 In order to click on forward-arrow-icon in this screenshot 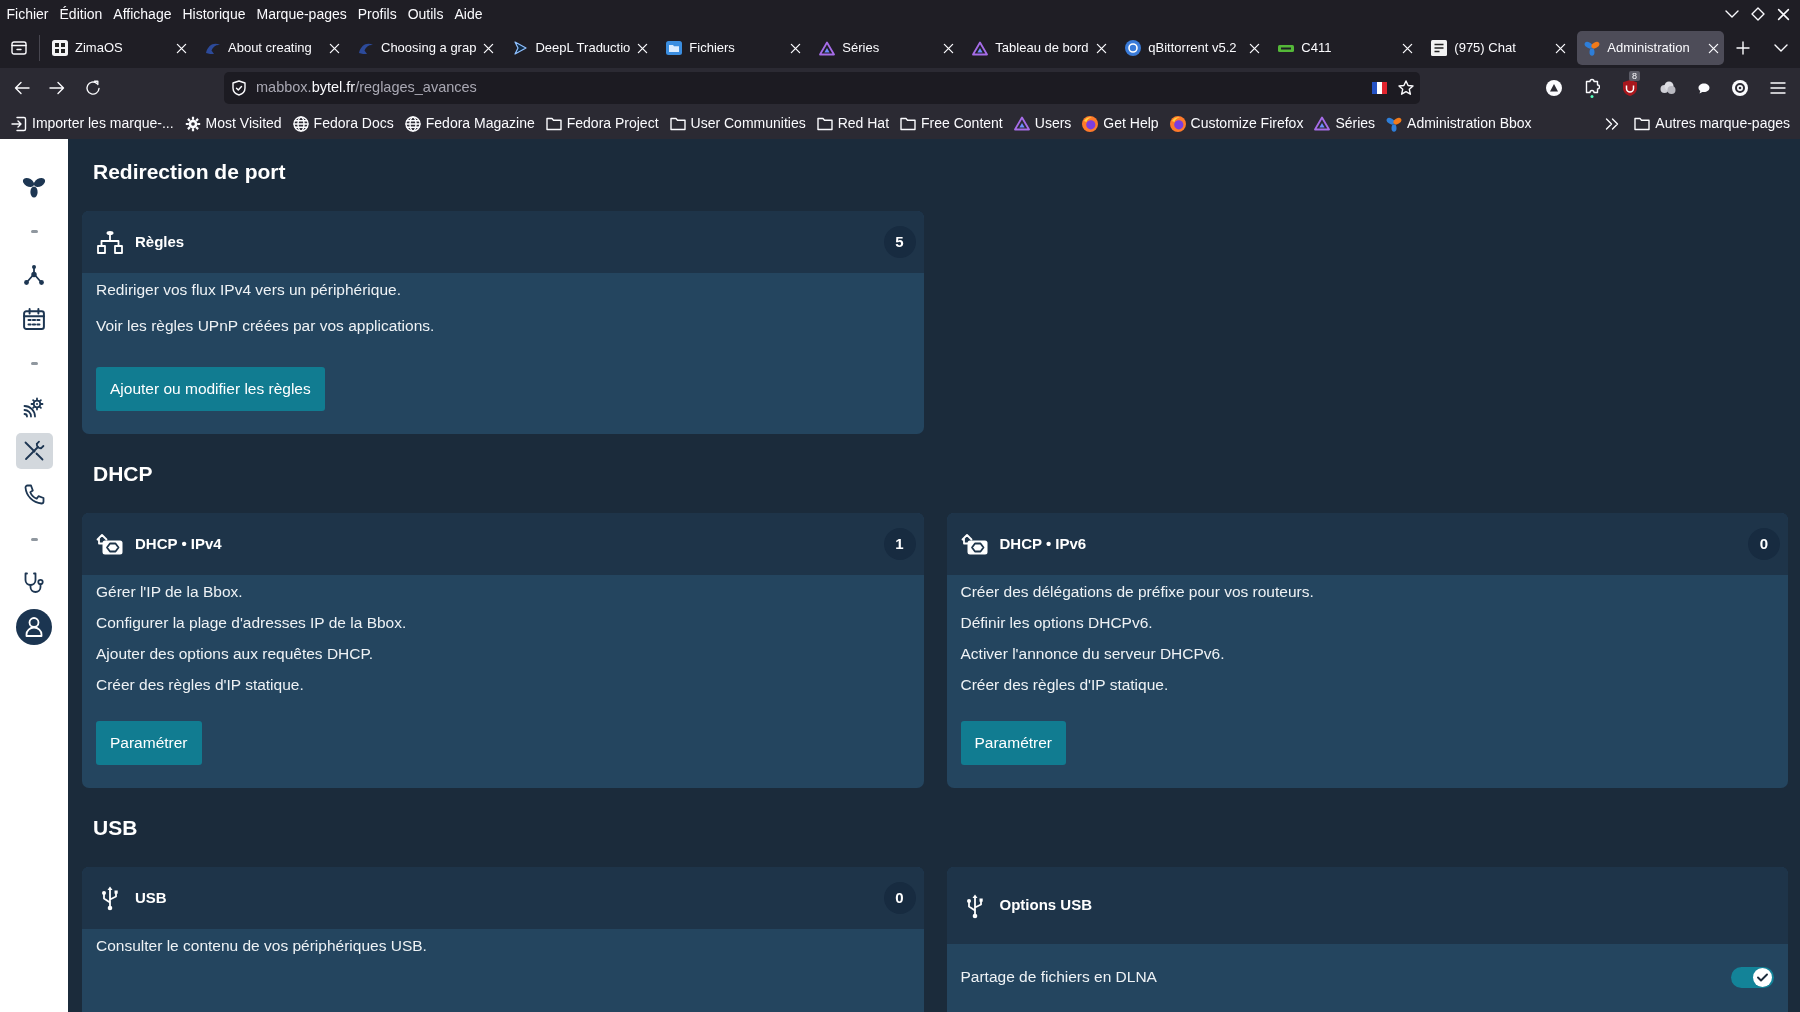, I will do `click(57, 88)`.